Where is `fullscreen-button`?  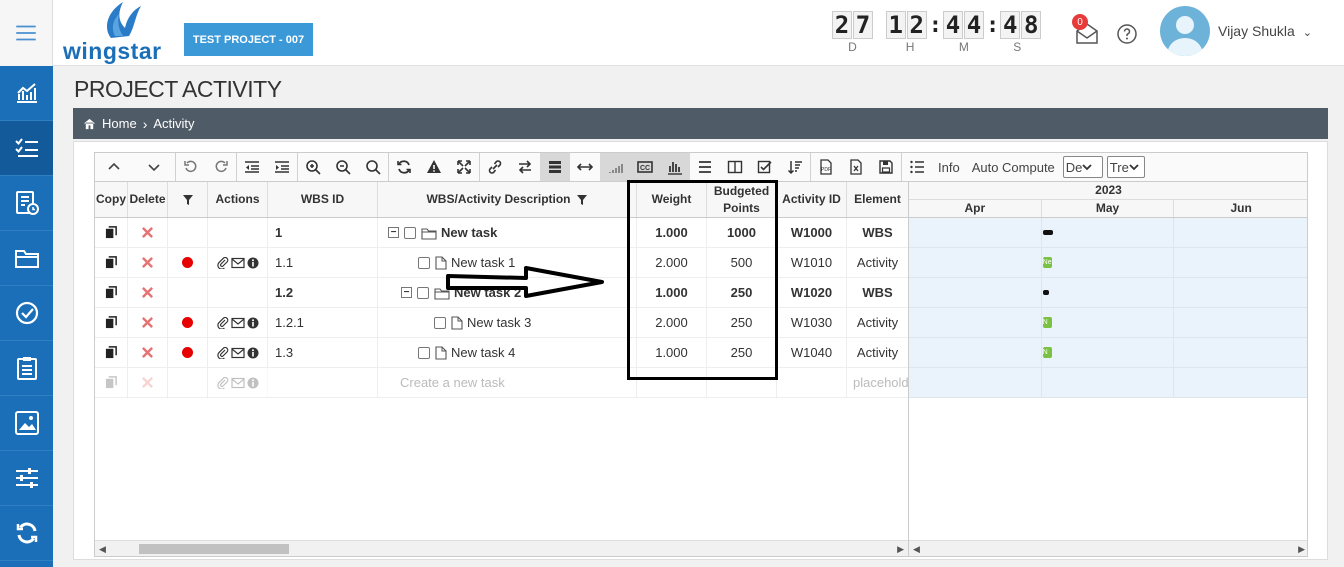
fullscreen-button is located at coordinates (464, 167).